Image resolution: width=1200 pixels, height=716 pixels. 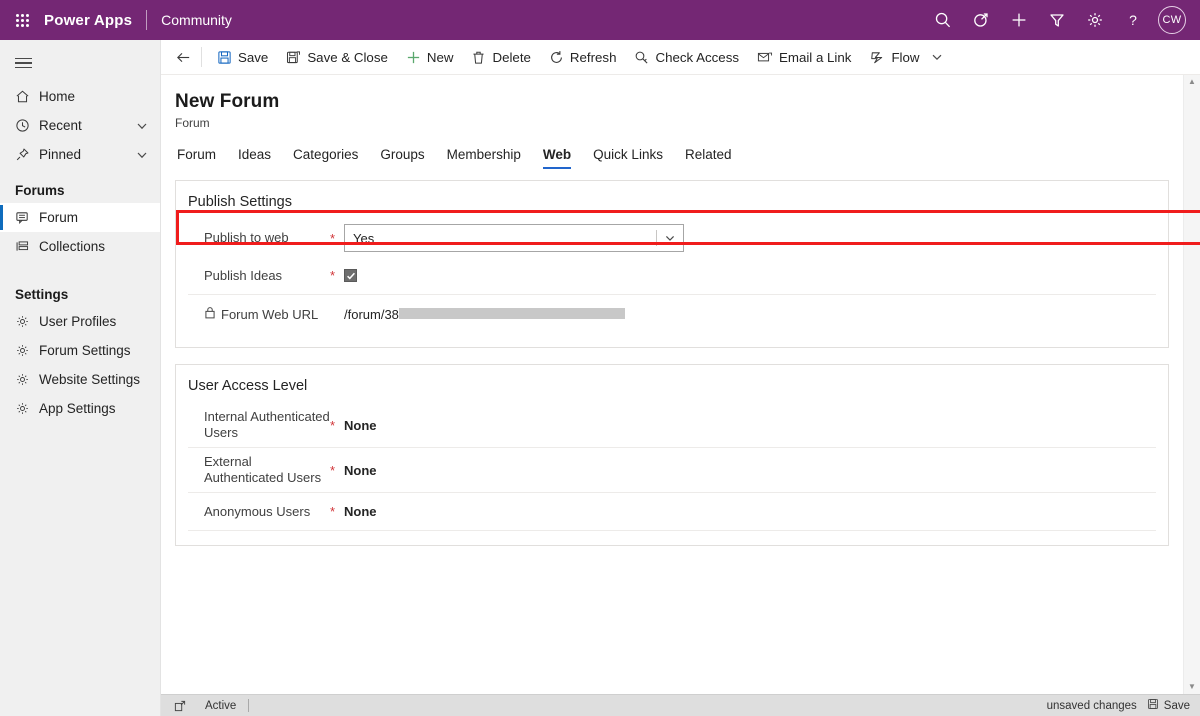 I want to click on tab-groups: Groups, so click(x=402, y=156).